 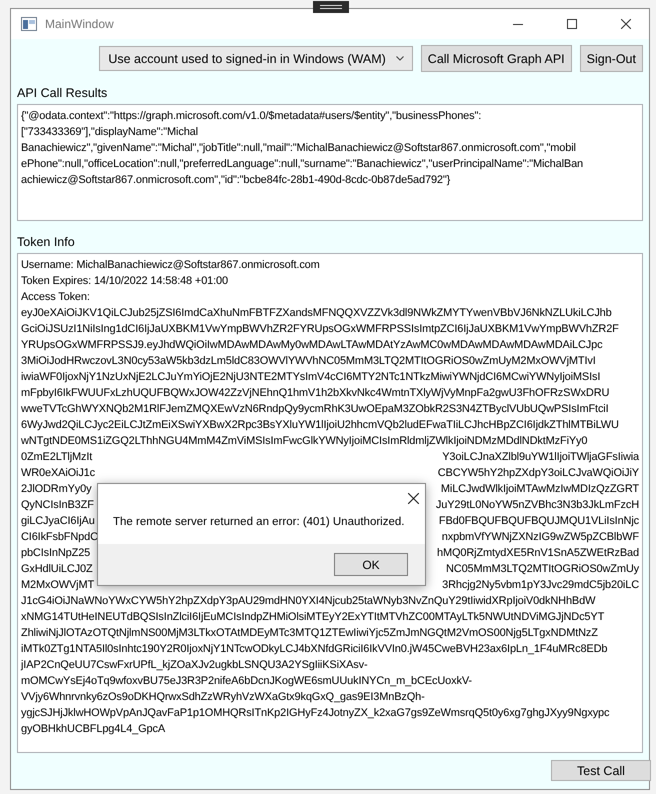 I want to click on token-text-line: 0ZmE2LTljMzIt, so click(x=56, y=457).